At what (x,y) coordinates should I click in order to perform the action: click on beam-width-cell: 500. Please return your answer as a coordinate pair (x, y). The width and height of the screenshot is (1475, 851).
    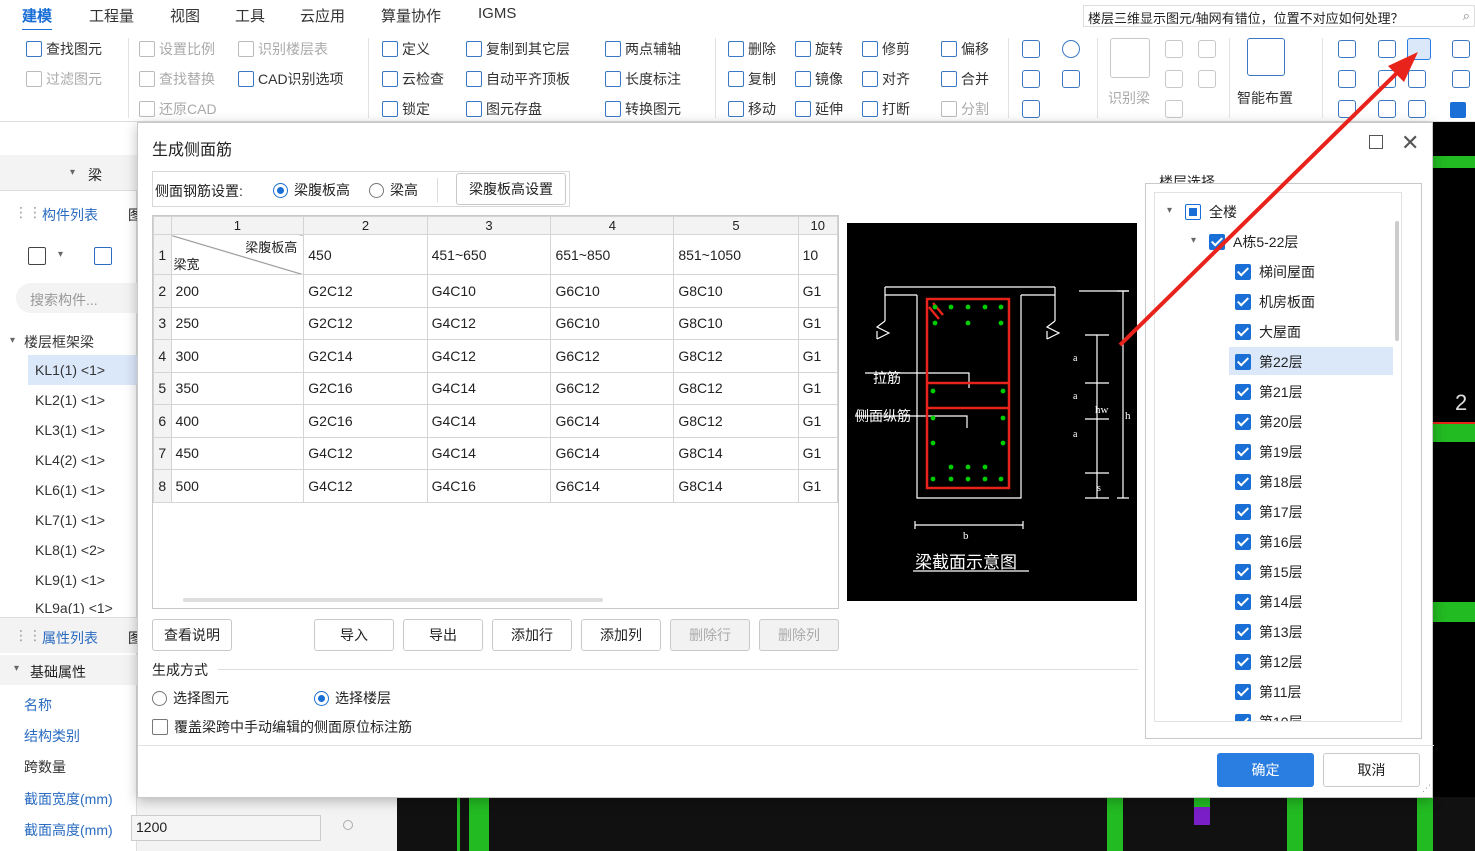
    Looking at the image, I should click on (237, 486).